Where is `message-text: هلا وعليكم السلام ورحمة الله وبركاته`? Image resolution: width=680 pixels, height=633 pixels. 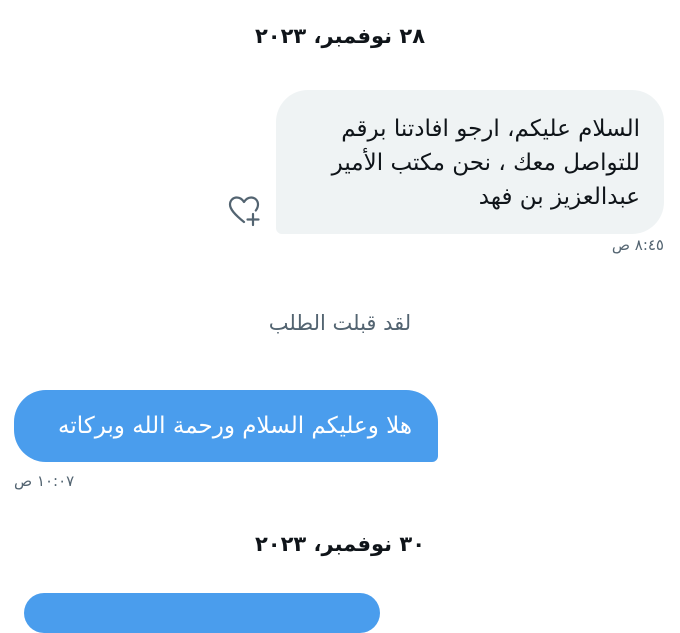
message-text: هلا وعليكم السلام ورحمة الله وبركاته is located at coordinates (235, 426).